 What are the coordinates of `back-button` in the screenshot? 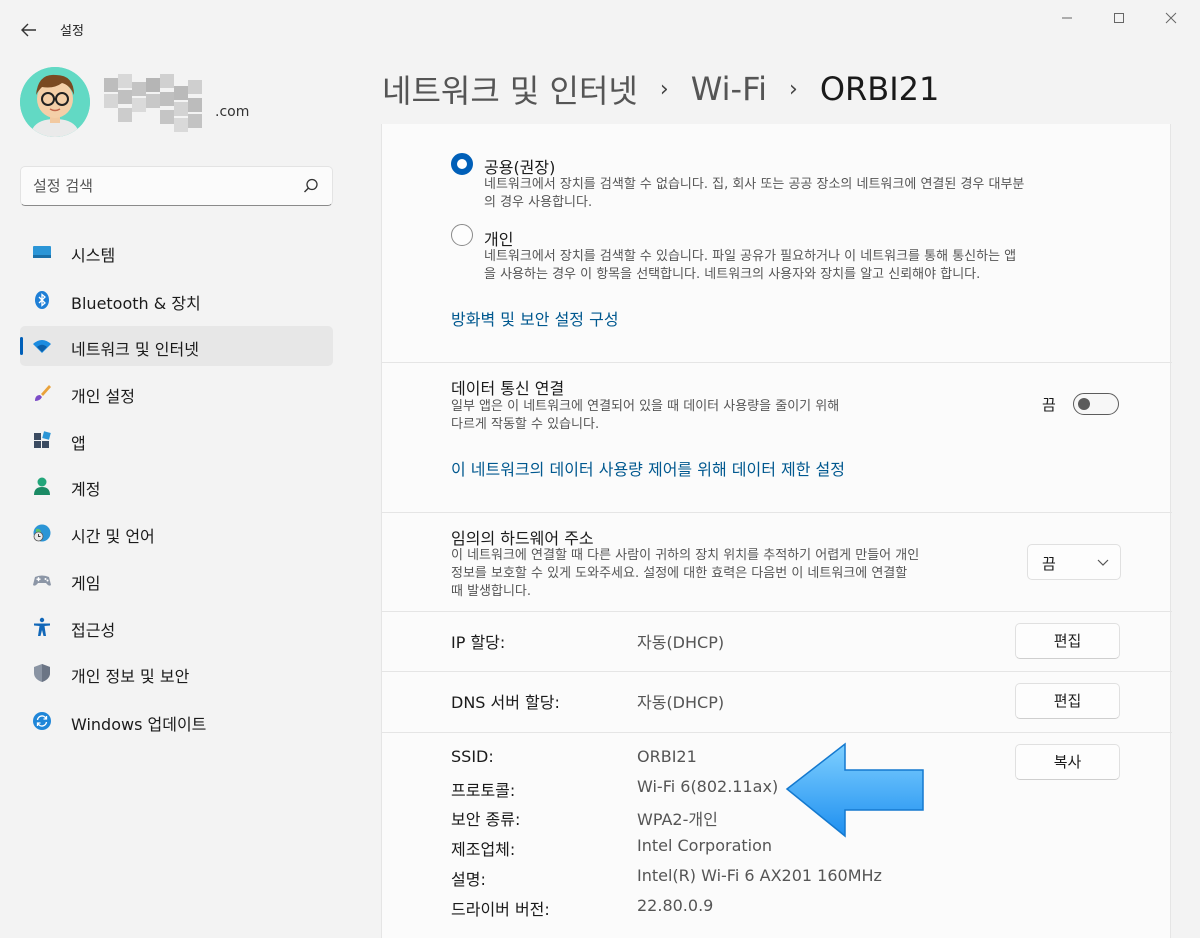 It's located at (29, 30).